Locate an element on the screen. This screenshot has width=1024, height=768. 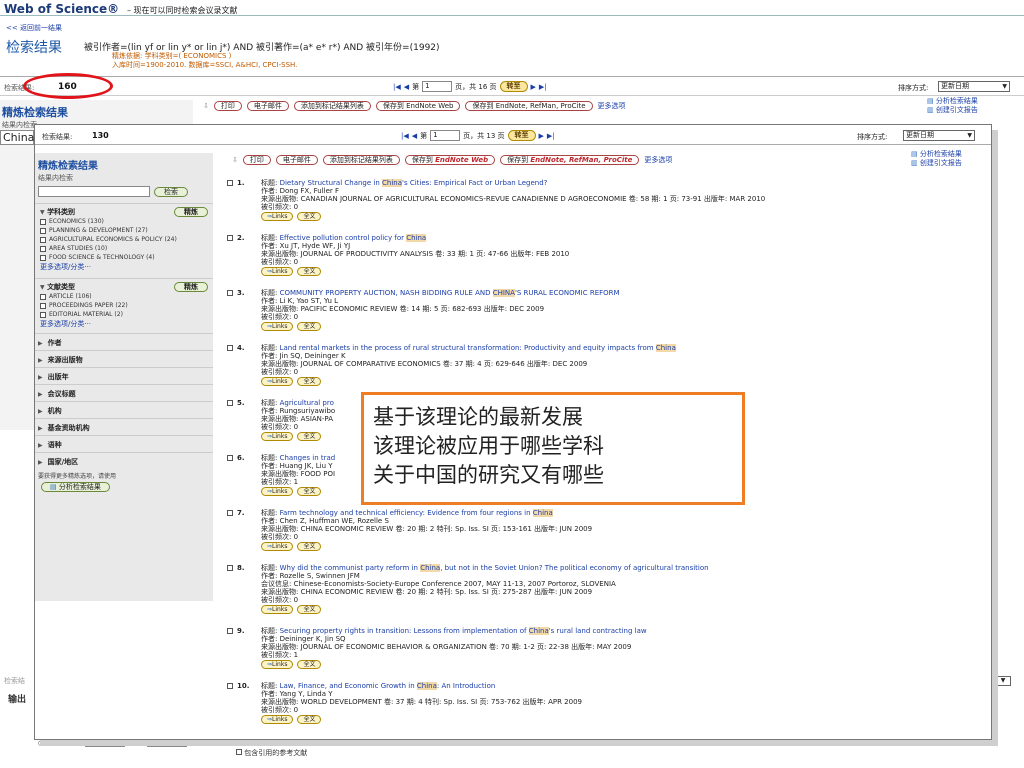
bg-include-refs: 包含引用的参考文献 is located at coordinates (271, 753).